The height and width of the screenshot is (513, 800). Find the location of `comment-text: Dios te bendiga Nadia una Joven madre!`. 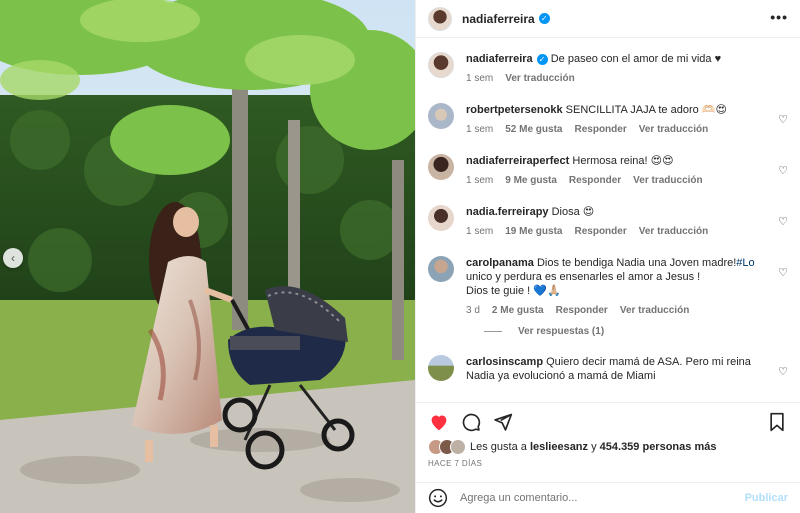

comment-text: Dios te bendiga Nadia una Joven madre! is located at coordinates (636, 263).